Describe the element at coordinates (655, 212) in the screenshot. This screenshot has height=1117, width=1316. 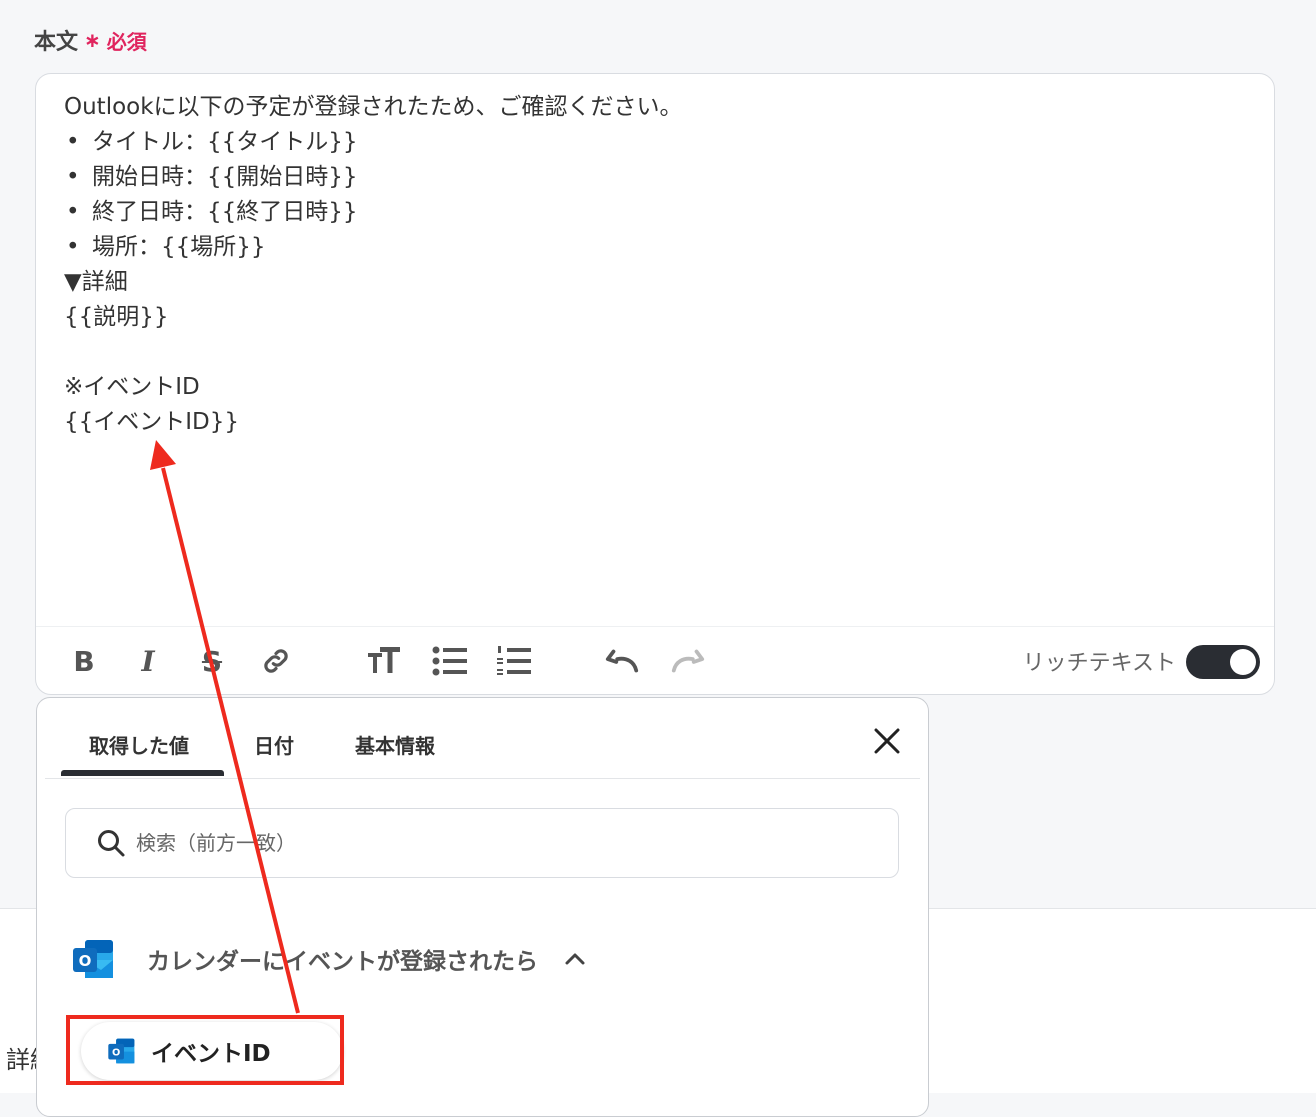
I see `editor-bullet-line: 終了日時：{{終了日時}}` at that location.